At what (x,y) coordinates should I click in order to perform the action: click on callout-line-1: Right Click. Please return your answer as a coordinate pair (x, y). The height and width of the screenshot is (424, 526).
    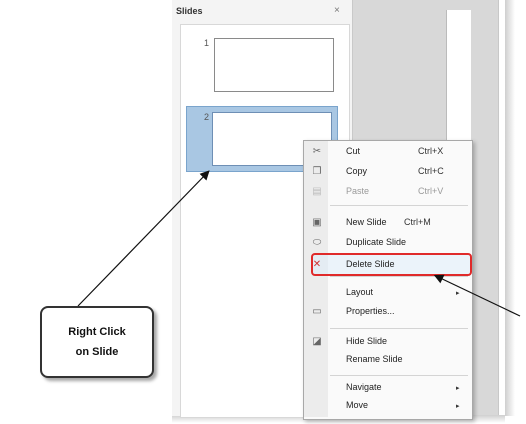
    Looking at the image, I should click on (97, 332).